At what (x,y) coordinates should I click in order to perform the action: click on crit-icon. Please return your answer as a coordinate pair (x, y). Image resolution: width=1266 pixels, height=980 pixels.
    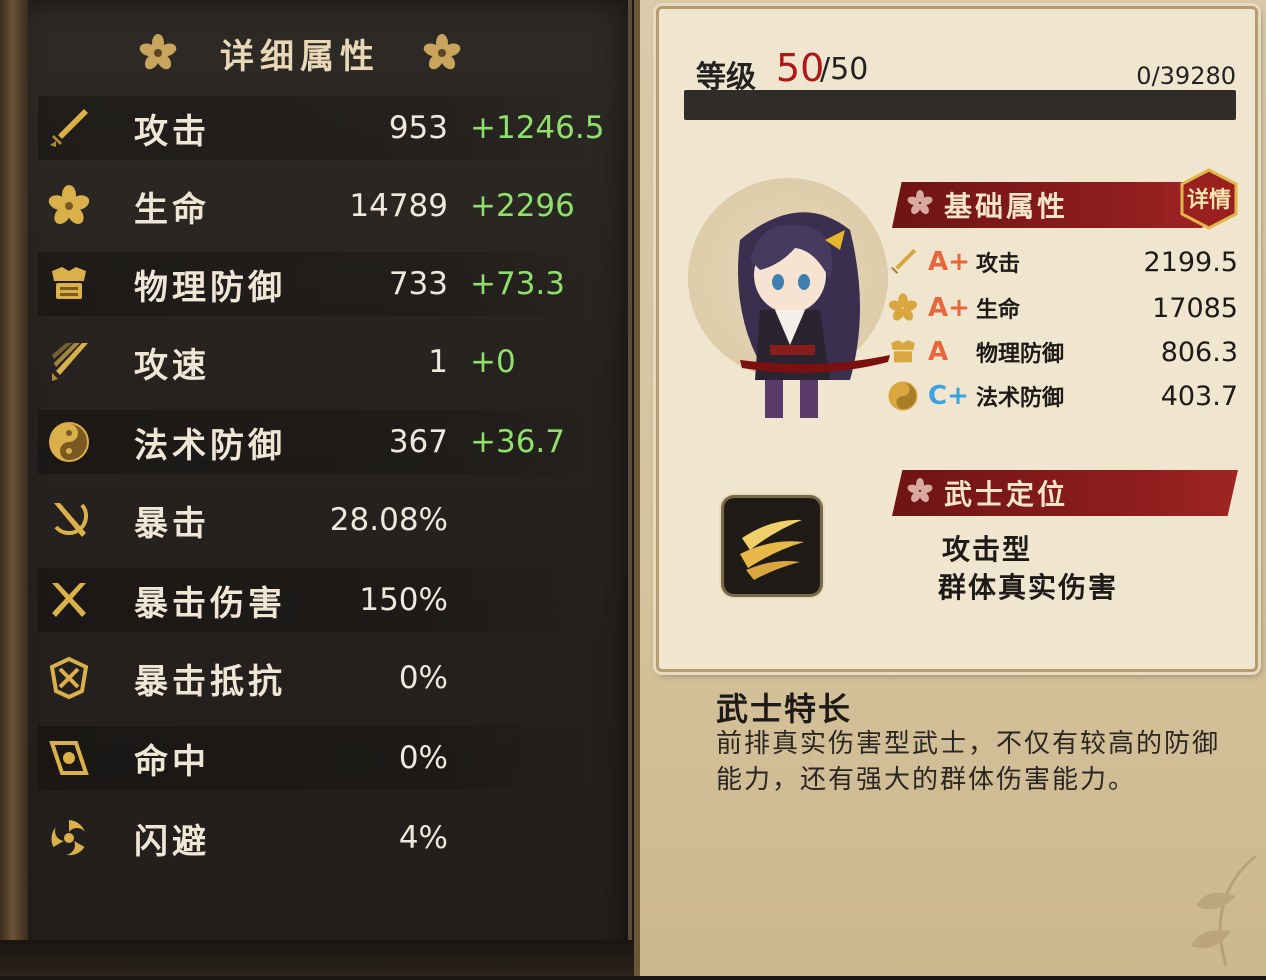
    Looking at the image, I should click on (69, 520).